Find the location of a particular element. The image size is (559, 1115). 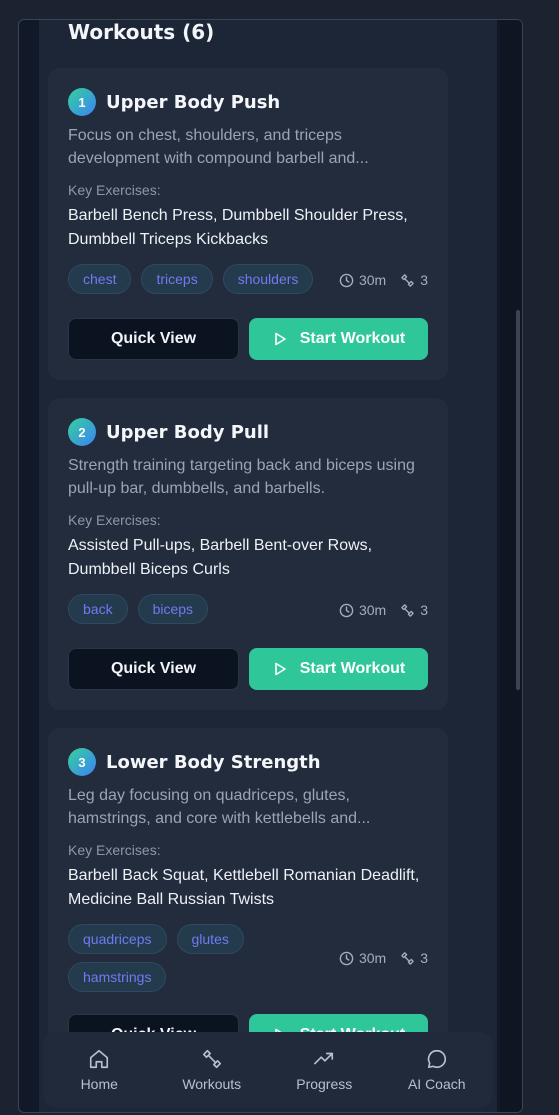

home-icon is located at coordinates (99, 1059).